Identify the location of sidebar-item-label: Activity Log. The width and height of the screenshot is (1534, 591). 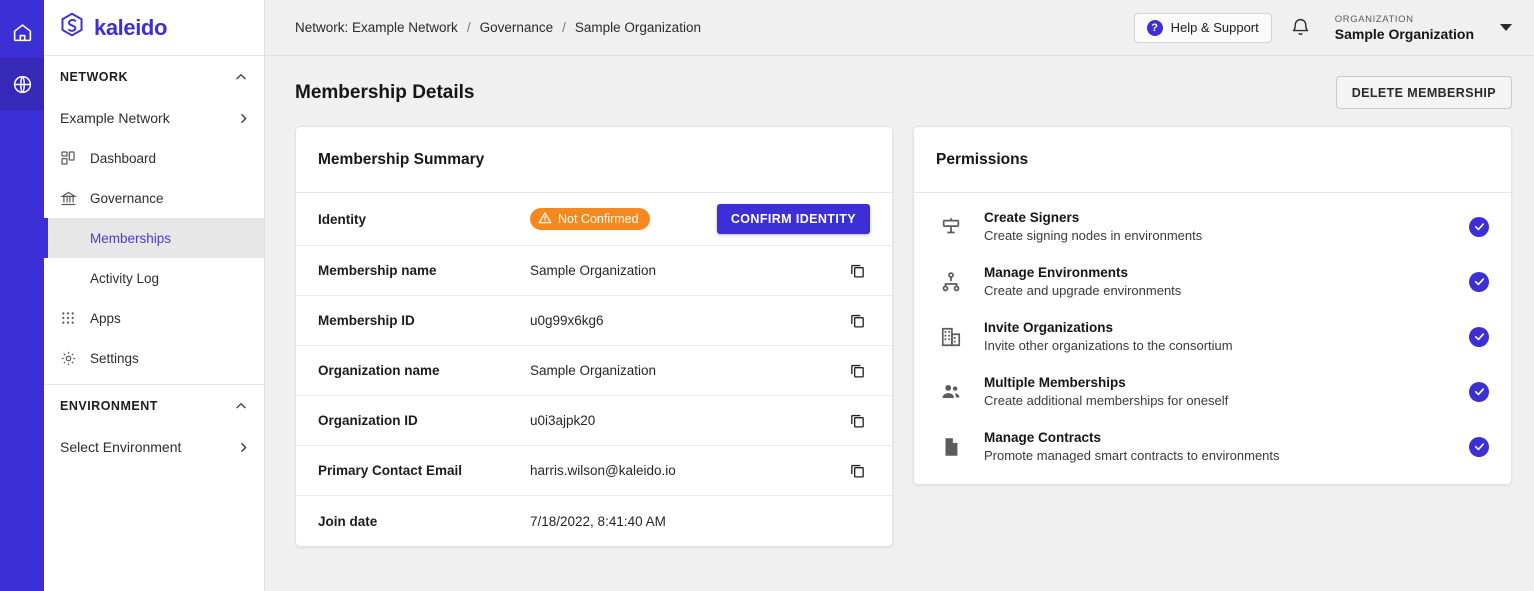
(125, 278).